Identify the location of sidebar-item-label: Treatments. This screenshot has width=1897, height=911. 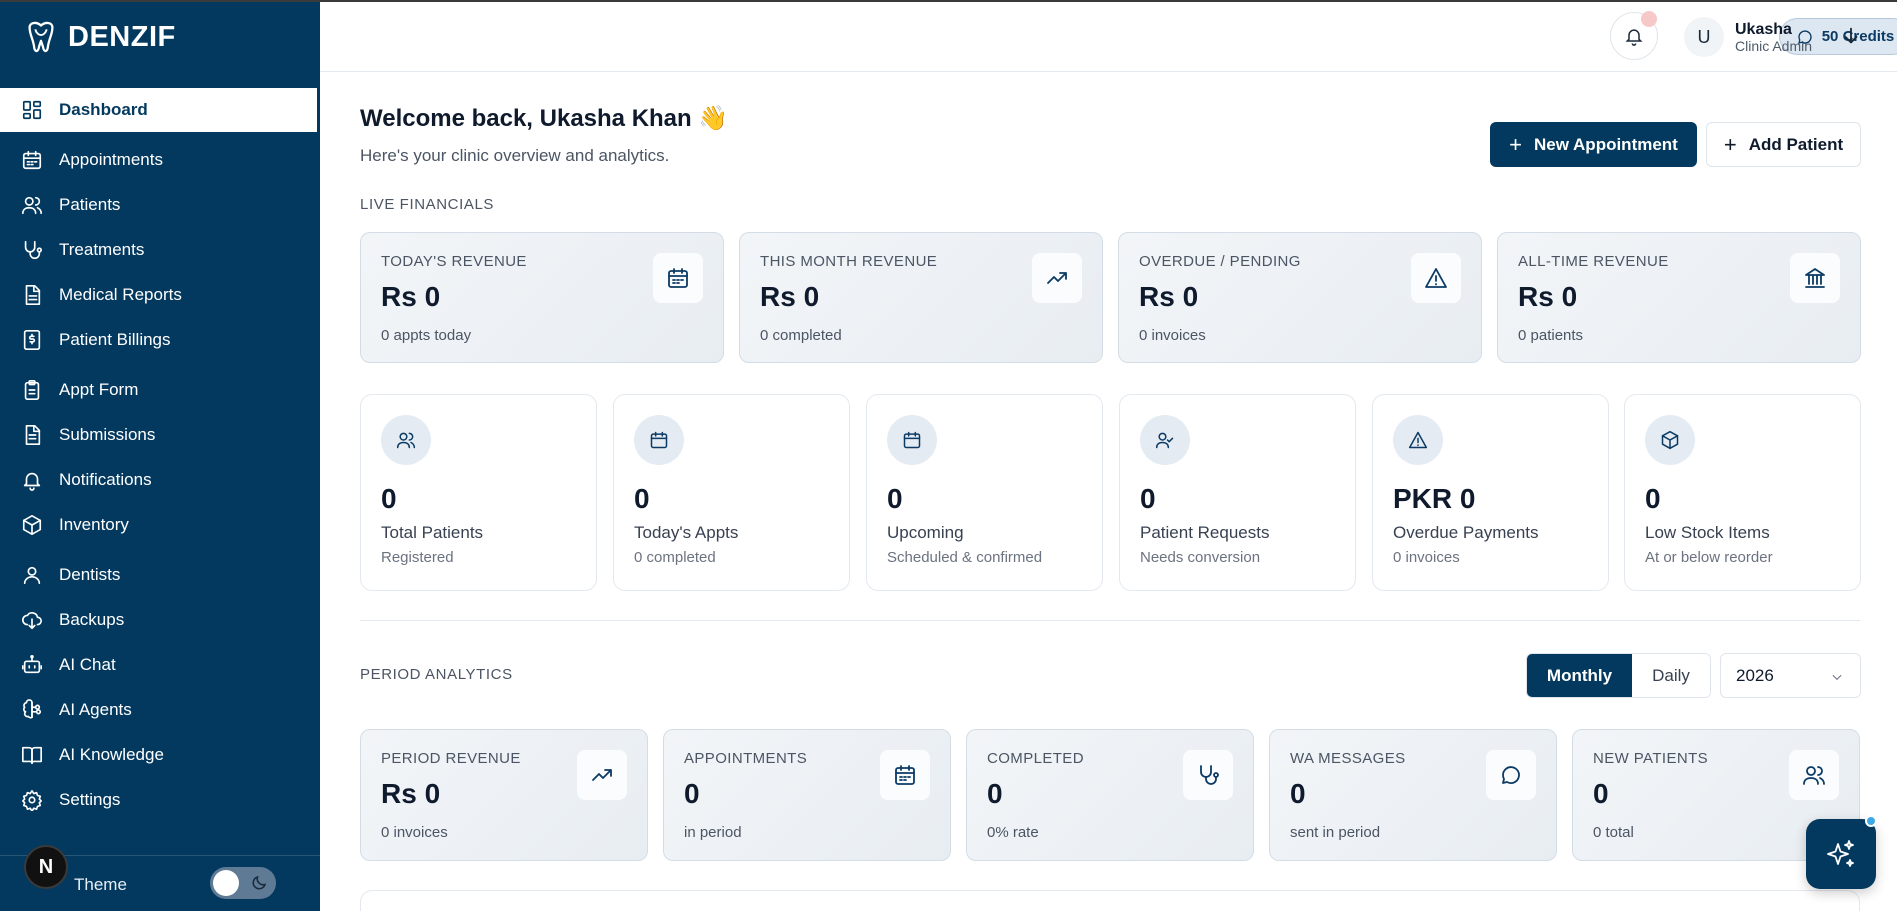
(102, 249).